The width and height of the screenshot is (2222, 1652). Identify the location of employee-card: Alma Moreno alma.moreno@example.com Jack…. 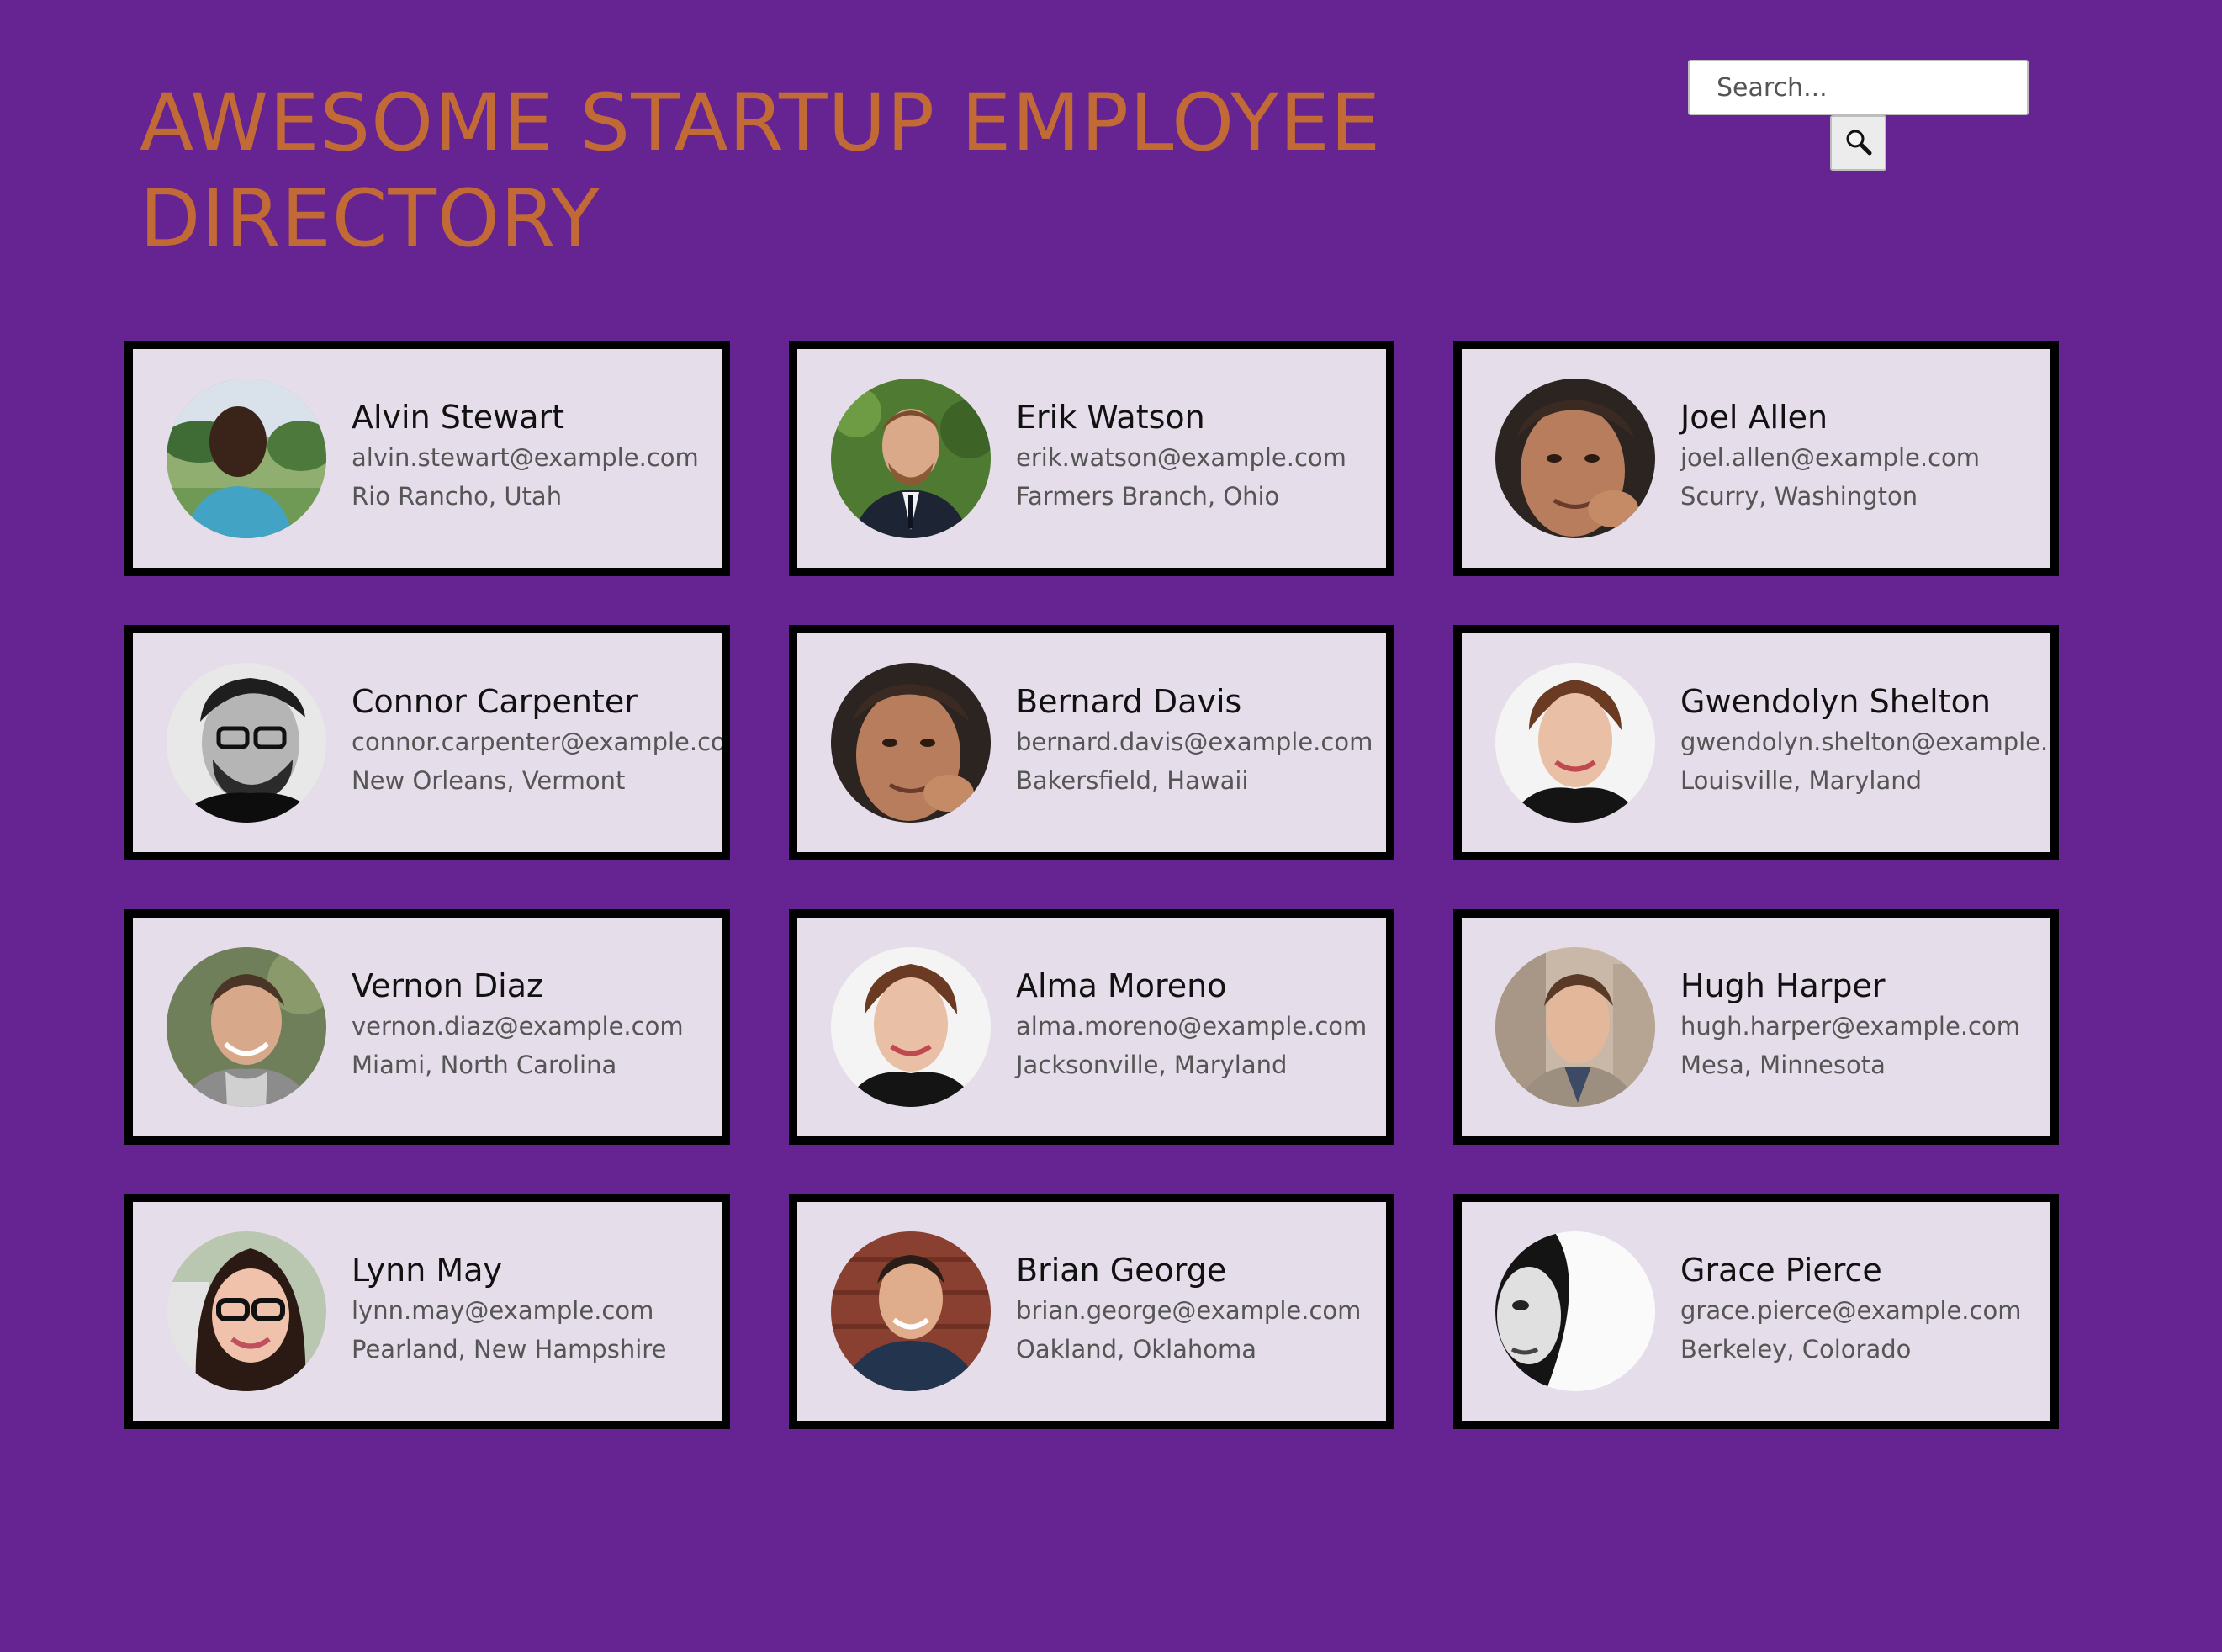
(1092, 1027).